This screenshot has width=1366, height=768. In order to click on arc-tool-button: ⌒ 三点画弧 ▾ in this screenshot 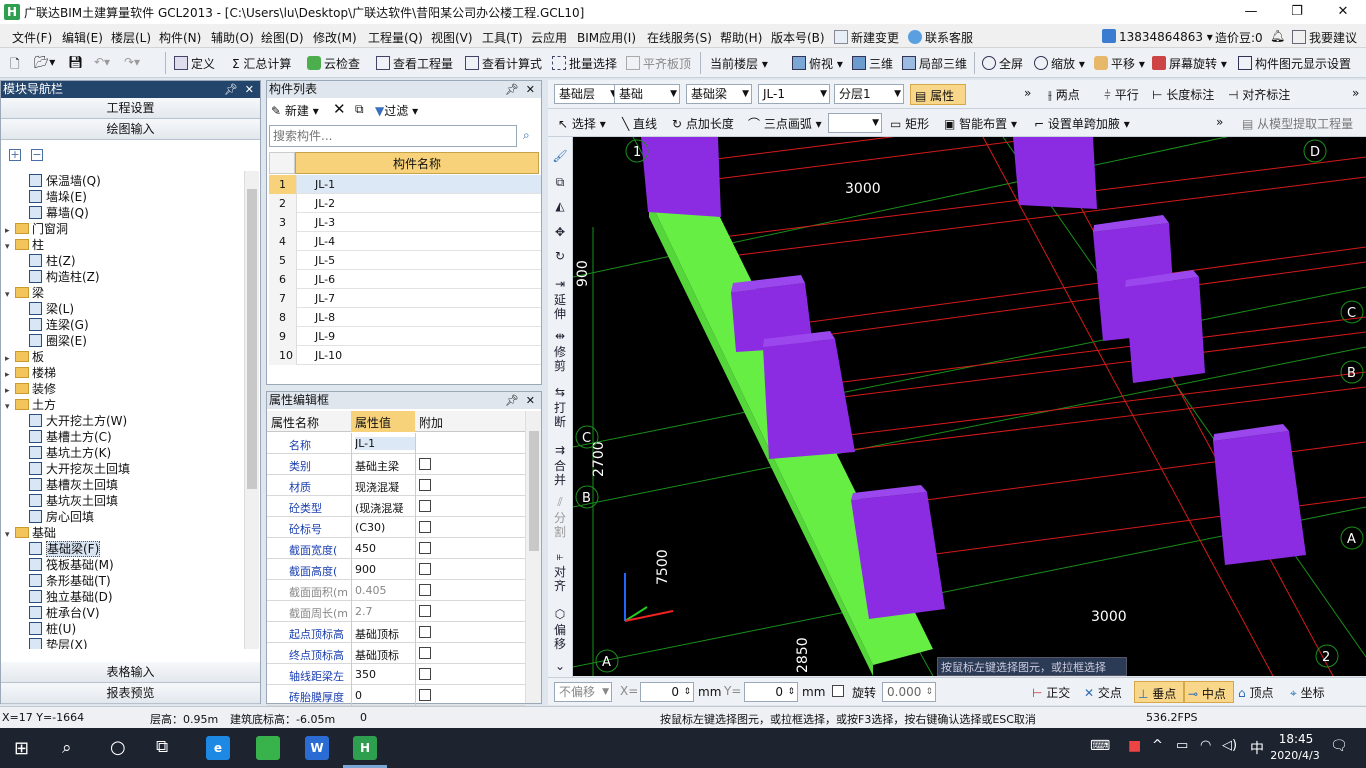, I will do `click(785, 123)`.